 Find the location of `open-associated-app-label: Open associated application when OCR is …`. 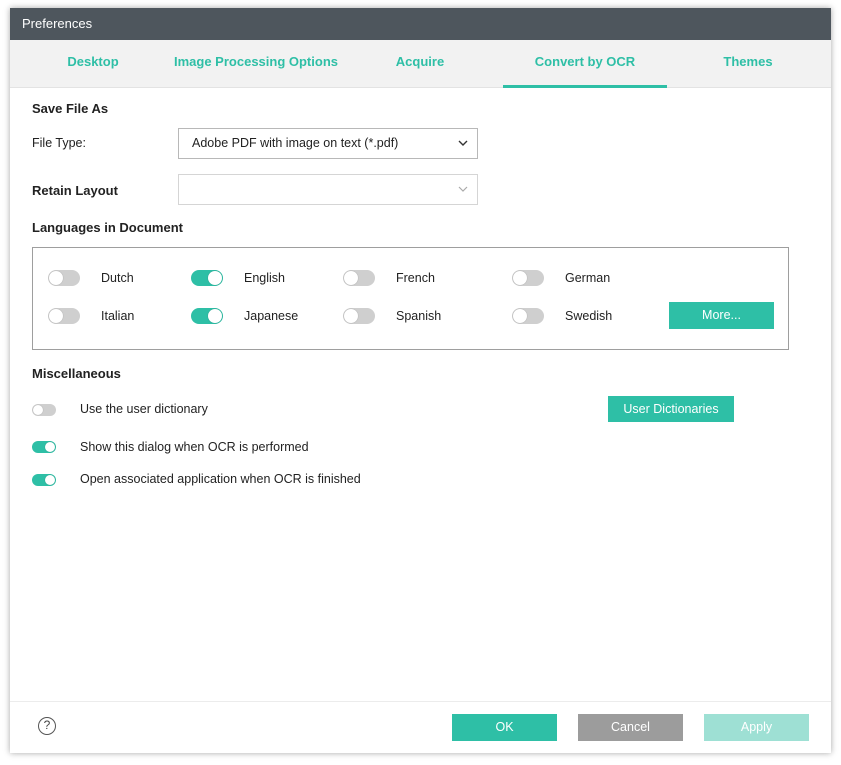

open-associated-app-label: Open associated application when OCR is … is located at coordinates (220, 479).